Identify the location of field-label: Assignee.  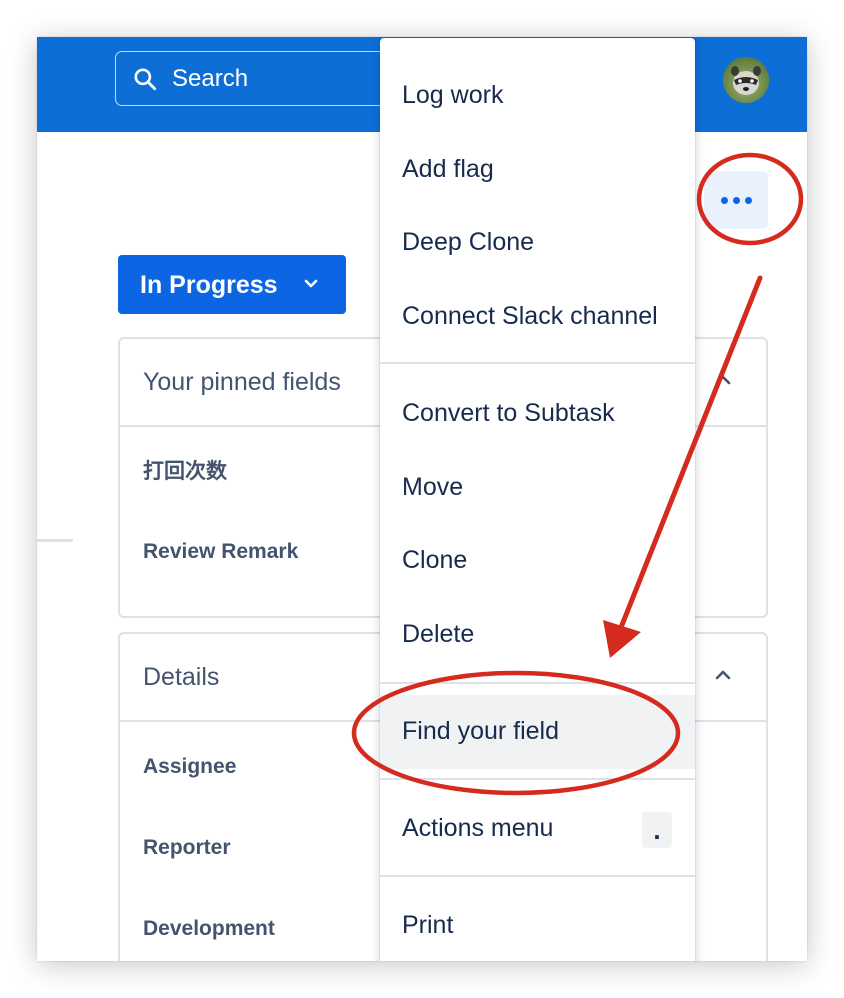
(190, 766).